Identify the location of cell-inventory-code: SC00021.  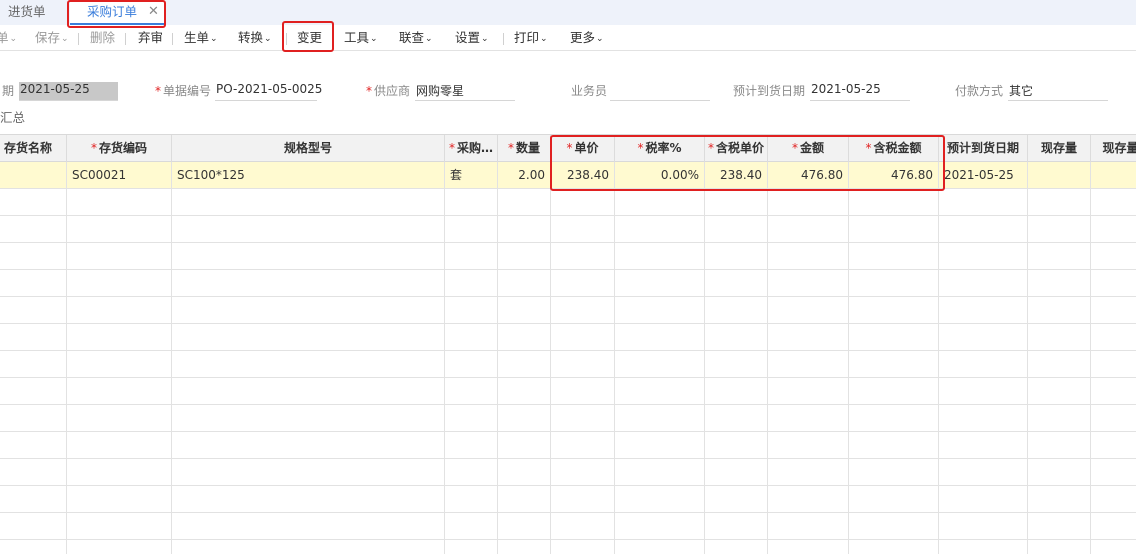
(119, 175).